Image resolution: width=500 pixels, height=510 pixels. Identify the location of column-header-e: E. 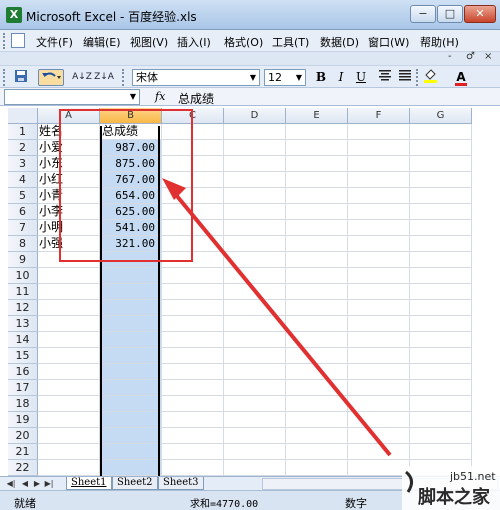
(317, 116).